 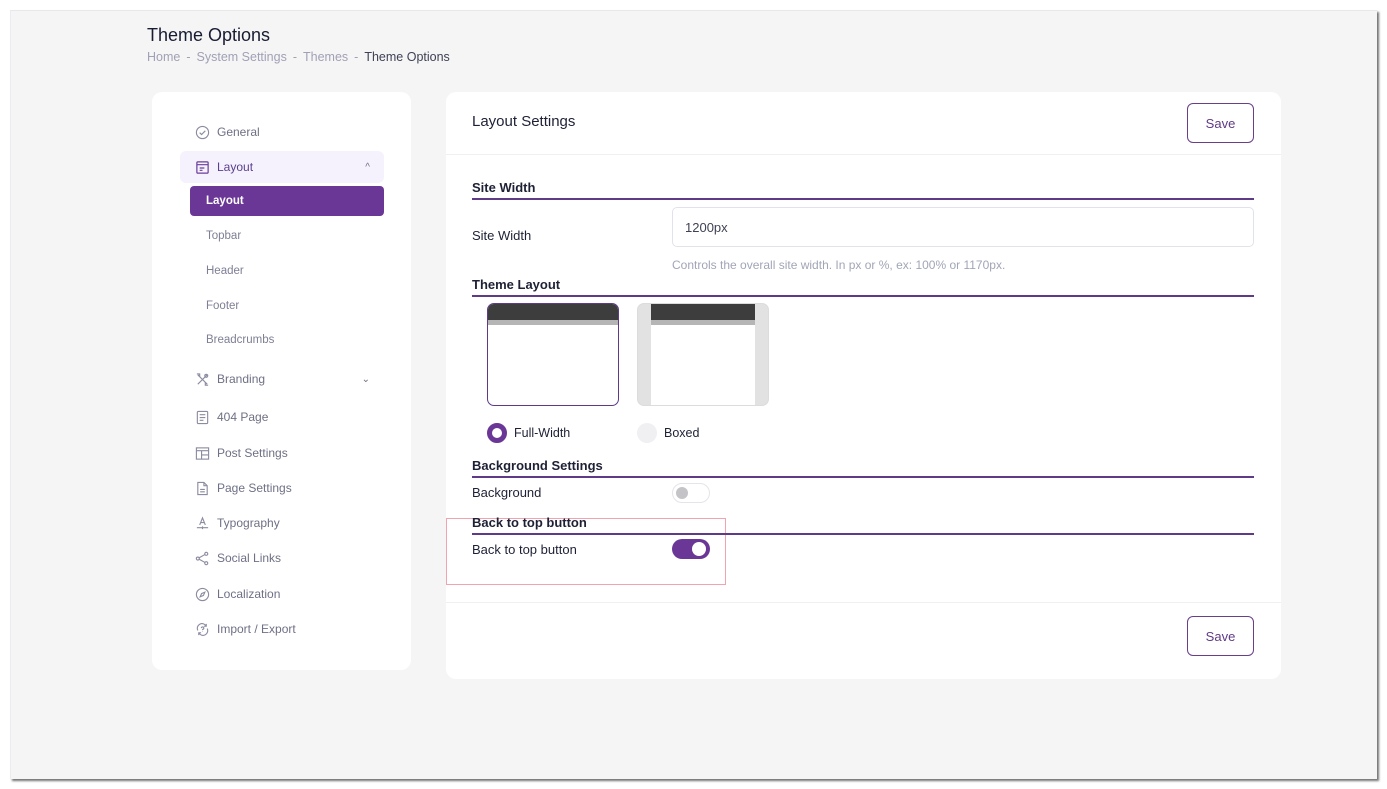 I want to click on check-circle-icon, so click(x=202, y=132).